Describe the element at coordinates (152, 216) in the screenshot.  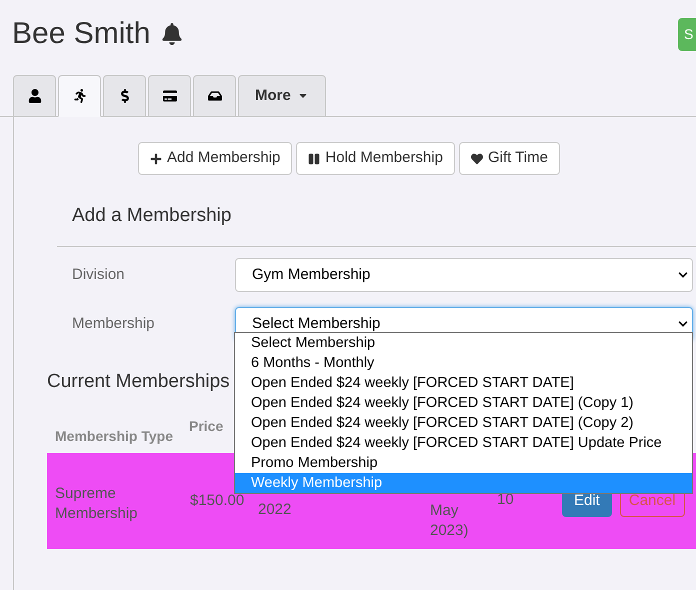
I see `section-title: Add a Membership` at that location.